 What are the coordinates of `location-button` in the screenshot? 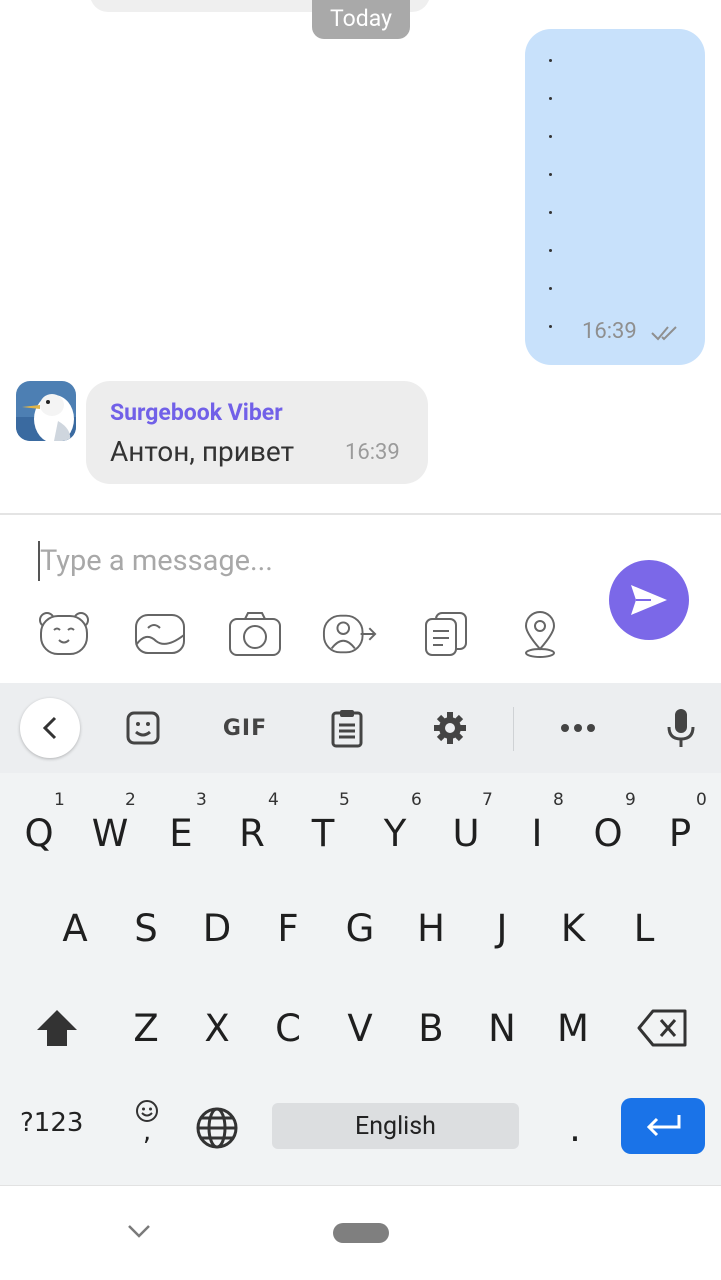 It's located at (540, 634).